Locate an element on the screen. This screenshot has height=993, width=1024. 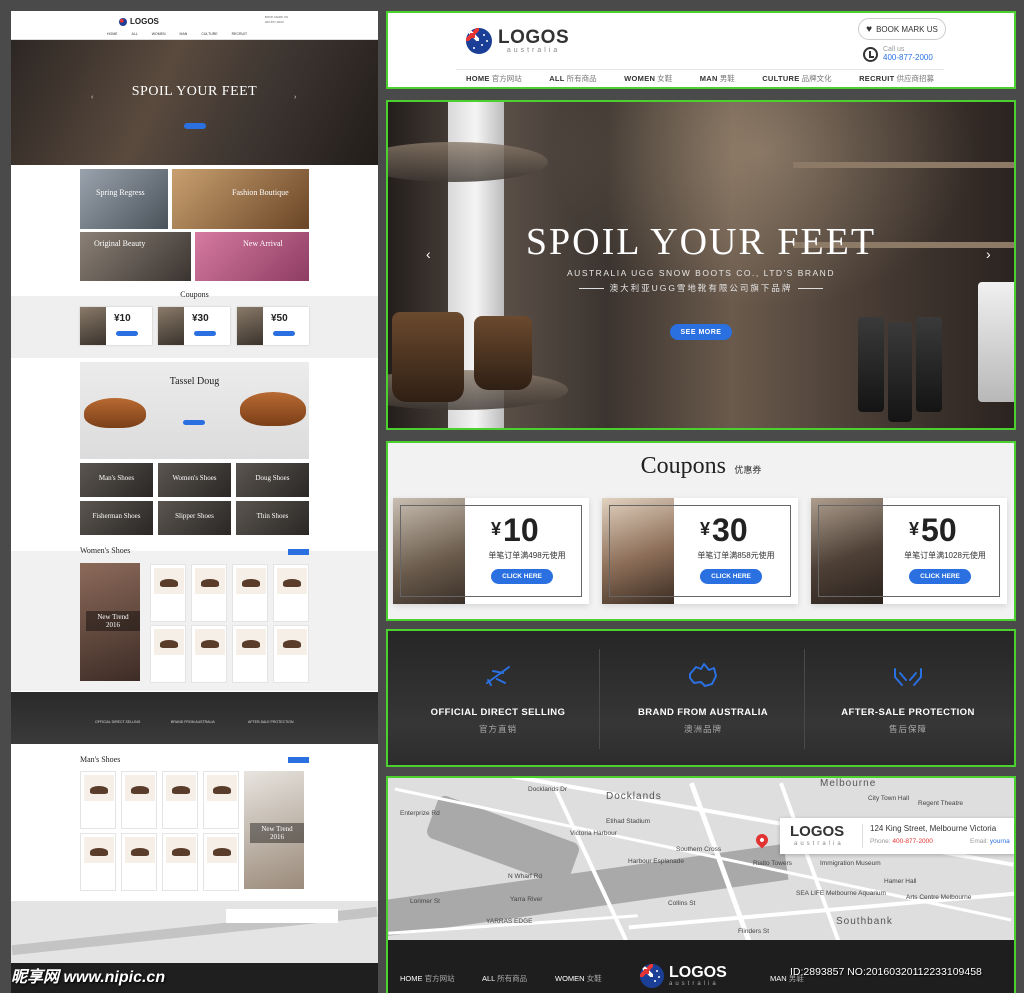
hero-boot is located at coordinates (428, 357).